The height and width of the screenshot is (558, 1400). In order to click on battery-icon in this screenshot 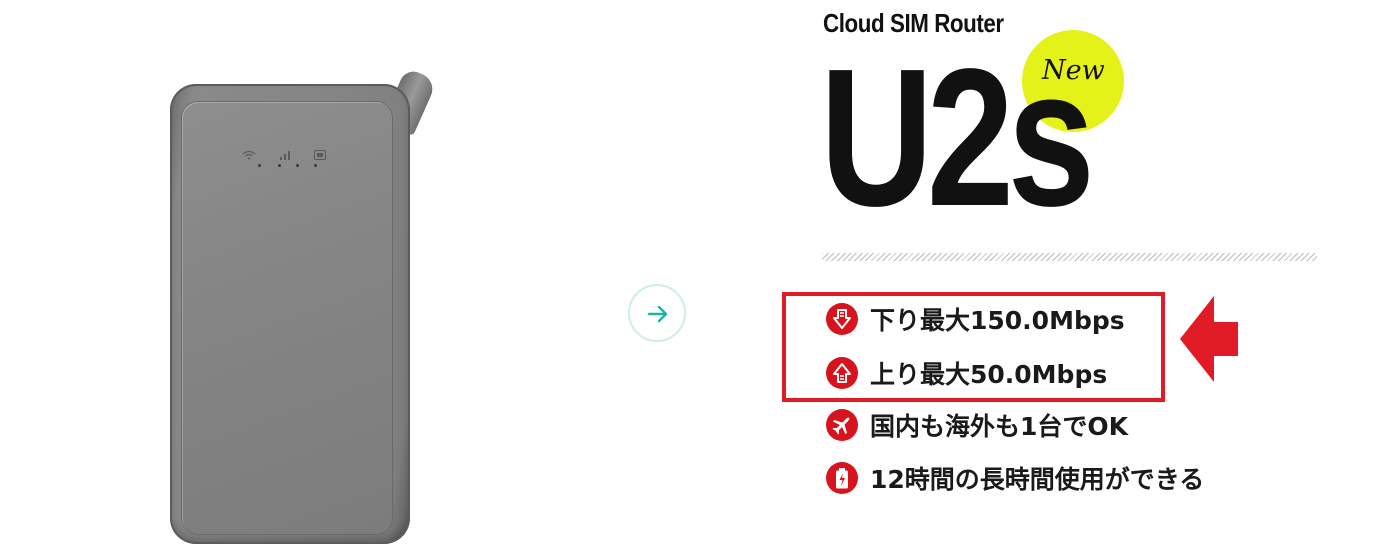, I will do `click(842, 478)`.